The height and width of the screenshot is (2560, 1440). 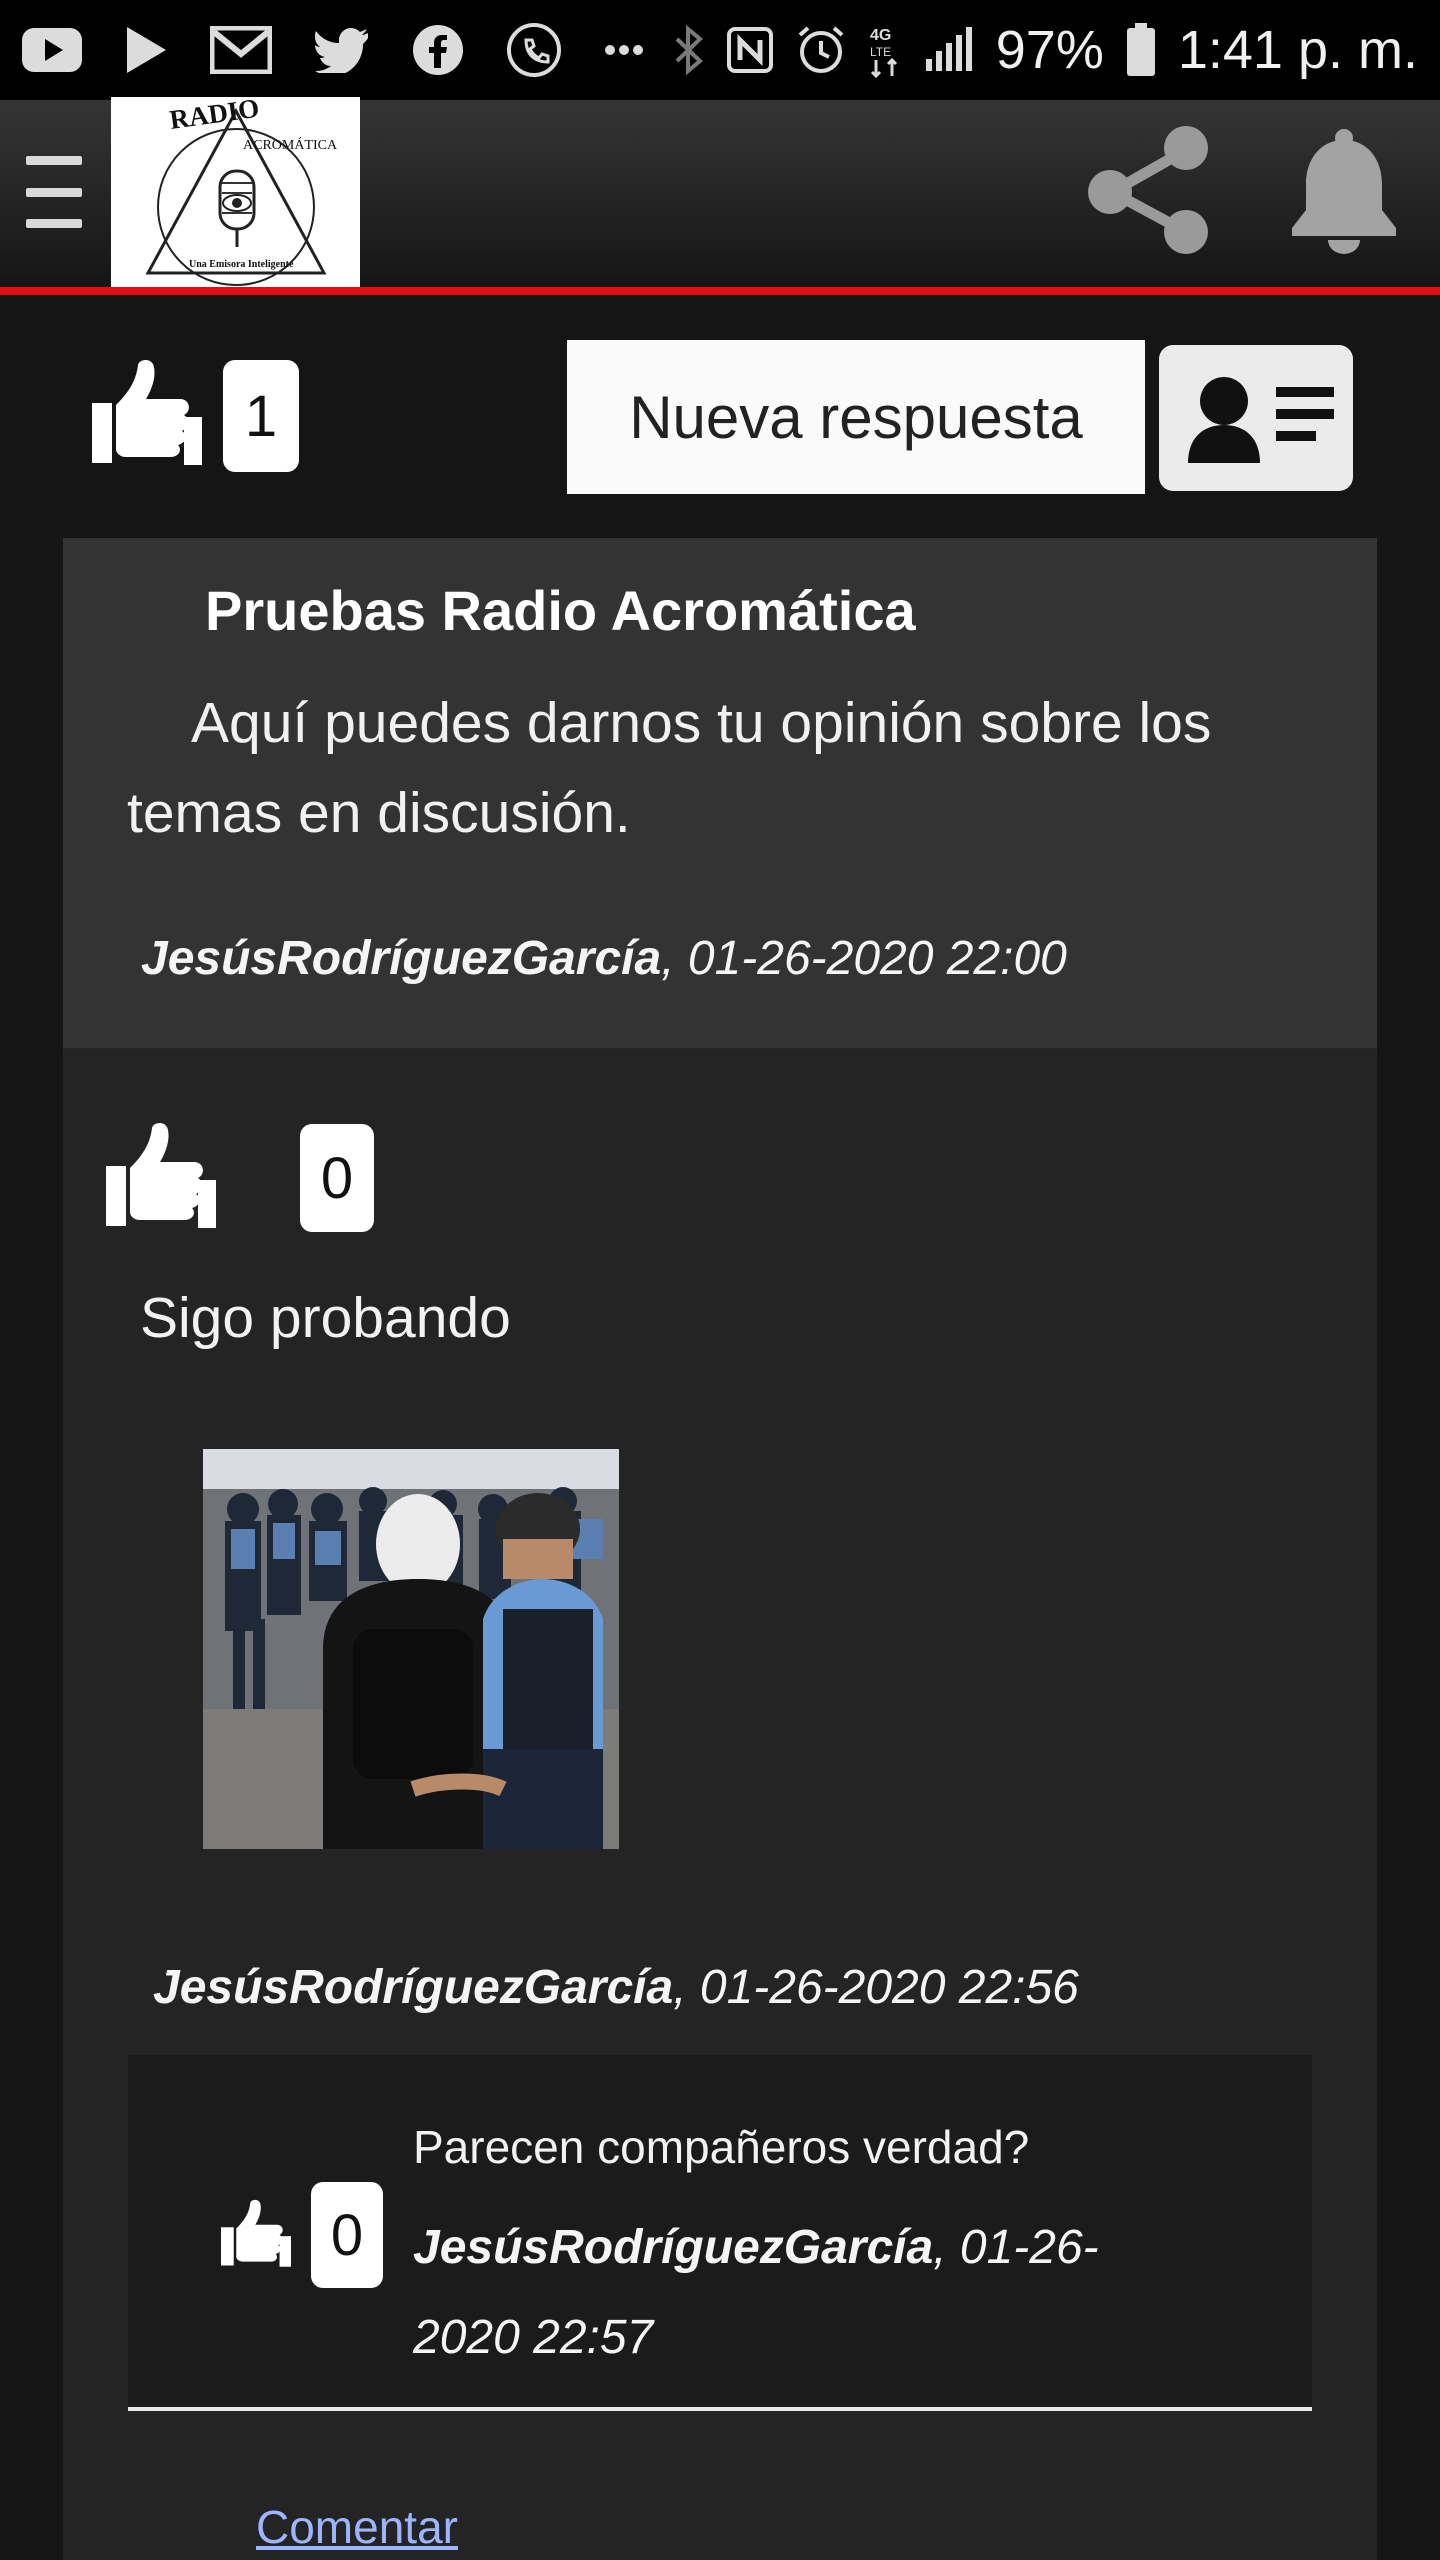 What do you see at coordinates (773, 2293) in the screenshot?
I see `comment-meta: JesúsRodríguezGarcía, 01-26-2020 22:57` at bounding box center [773, 2293].